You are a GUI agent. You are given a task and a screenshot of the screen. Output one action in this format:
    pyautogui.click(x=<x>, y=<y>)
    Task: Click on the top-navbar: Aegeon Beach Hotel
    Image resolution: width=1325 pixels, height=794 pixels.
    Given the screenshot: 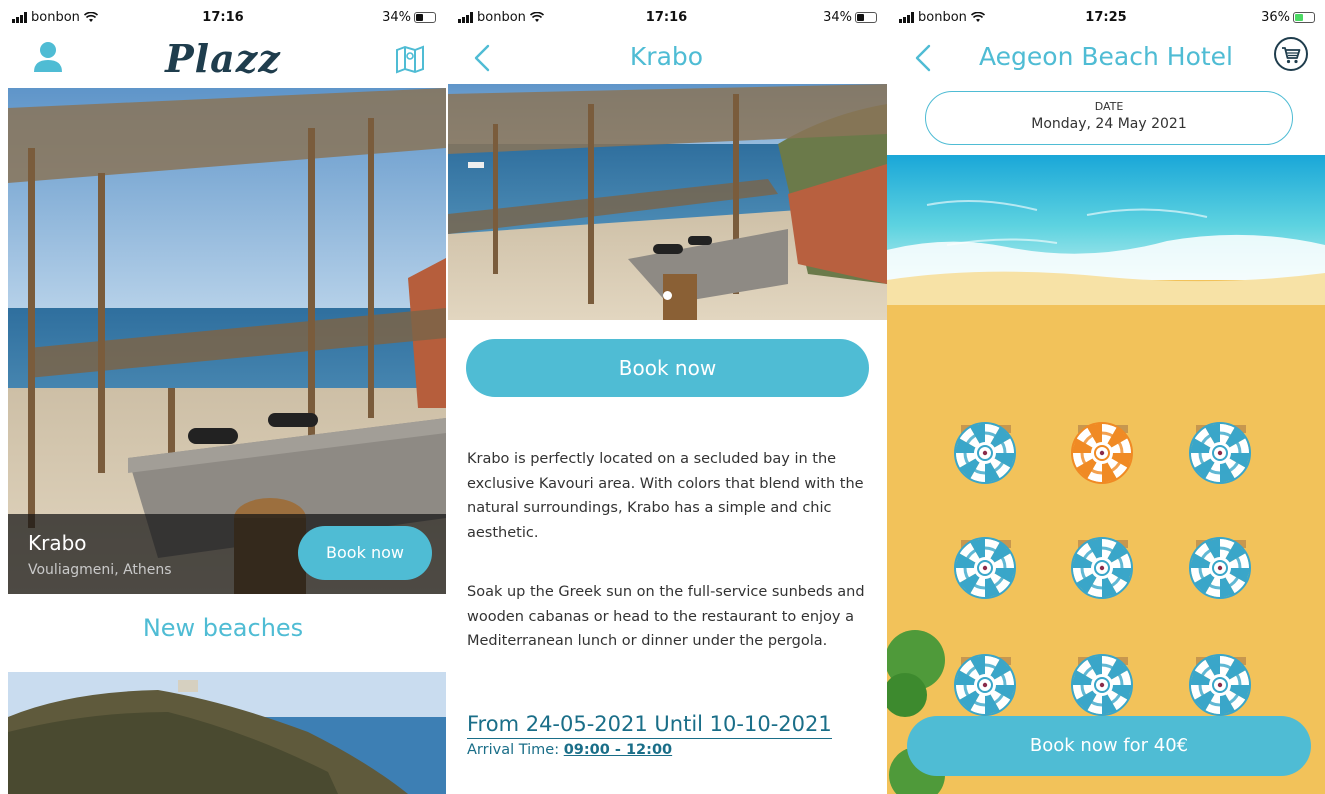 What is the action you would take?
    pyautogui.click(x=1106, y=58)
    